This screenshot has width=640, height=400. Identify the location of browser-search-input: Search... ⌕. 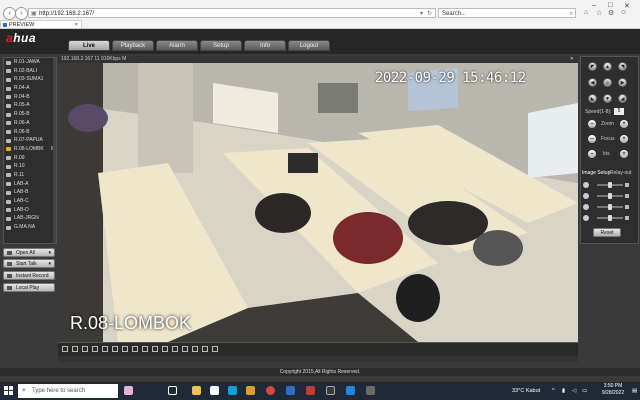
(507, 13).